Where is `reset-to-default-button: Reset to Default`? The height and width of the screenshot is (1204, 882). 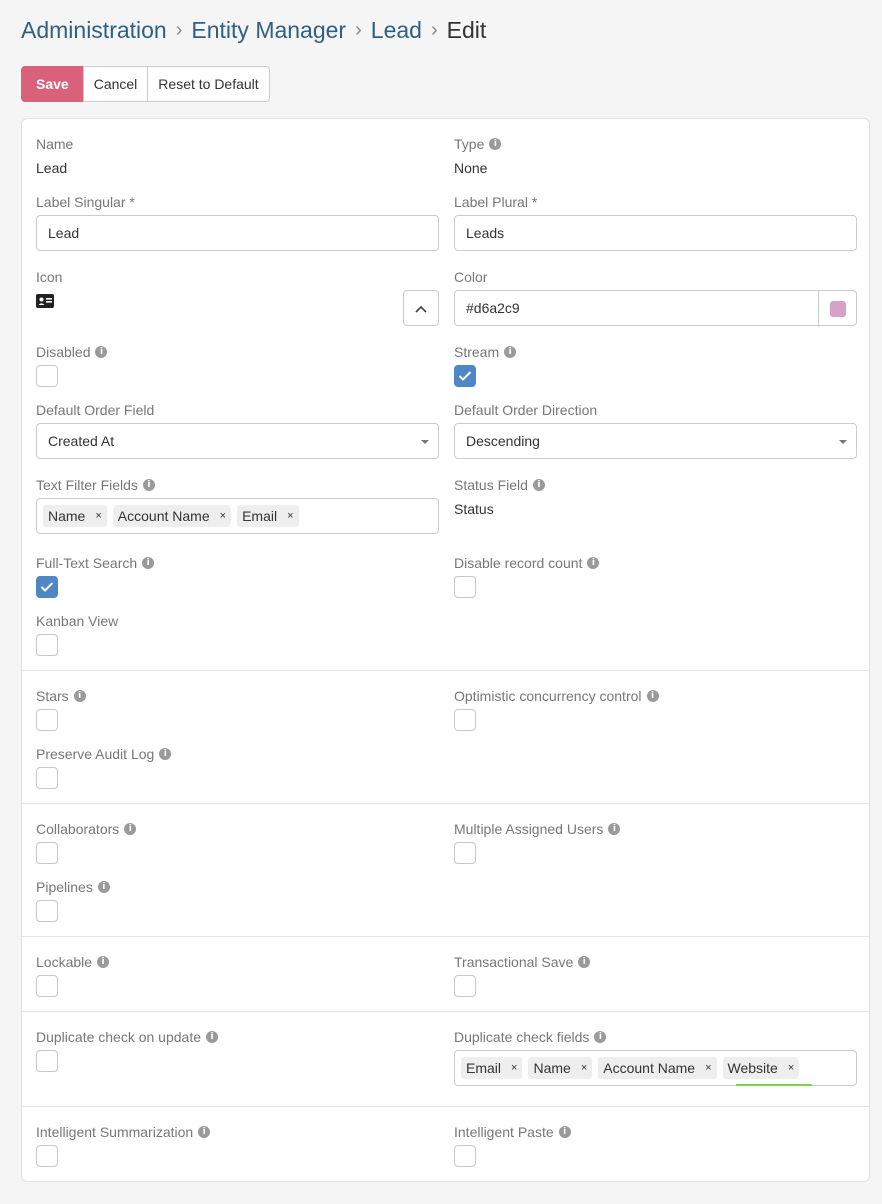
reset-to-default-button: Reset to Default is located at coordinates (208, 84).